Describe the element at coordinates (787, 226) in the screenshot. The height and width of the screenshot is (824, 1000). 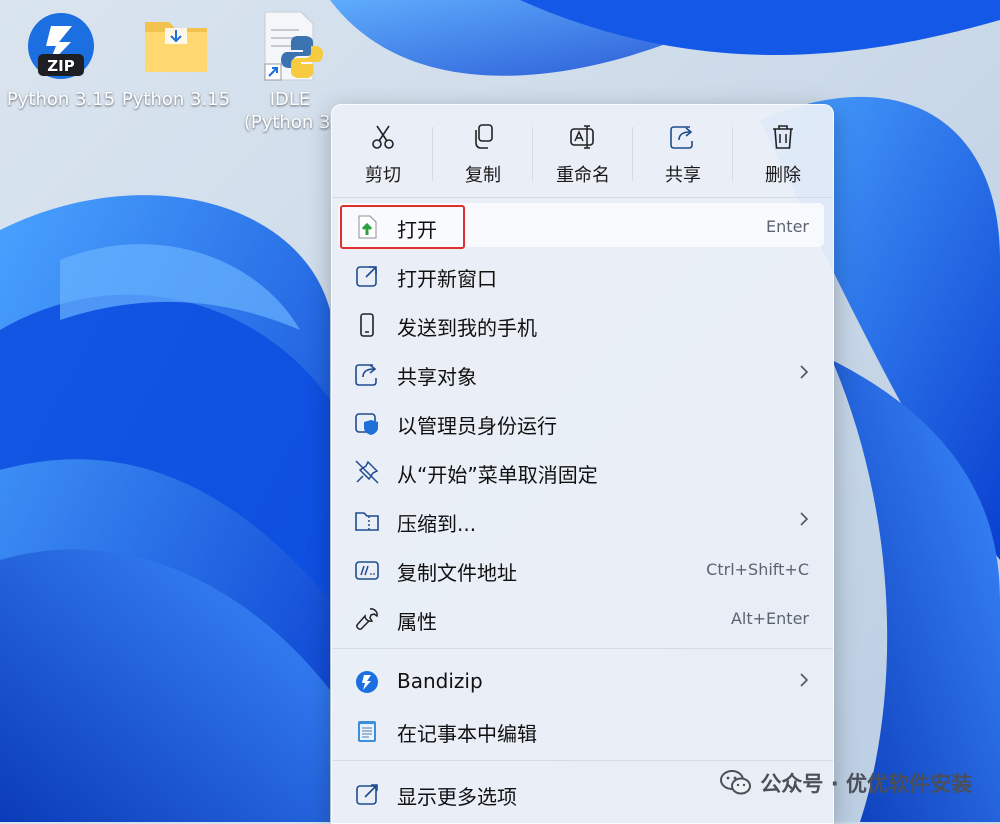
I see `shortcut-hint: Enter` at that location.